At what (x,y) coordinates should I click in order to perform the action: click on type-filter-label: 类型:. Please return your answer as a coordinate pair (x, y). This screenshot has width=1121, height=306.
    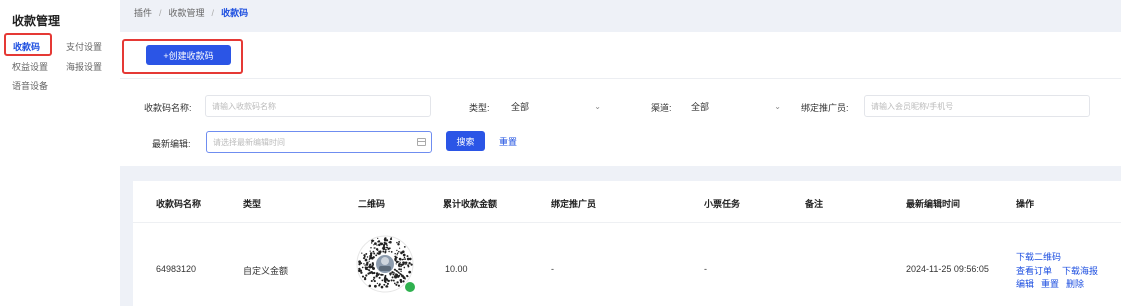
    Looking at the image, I should click on (479, 108).